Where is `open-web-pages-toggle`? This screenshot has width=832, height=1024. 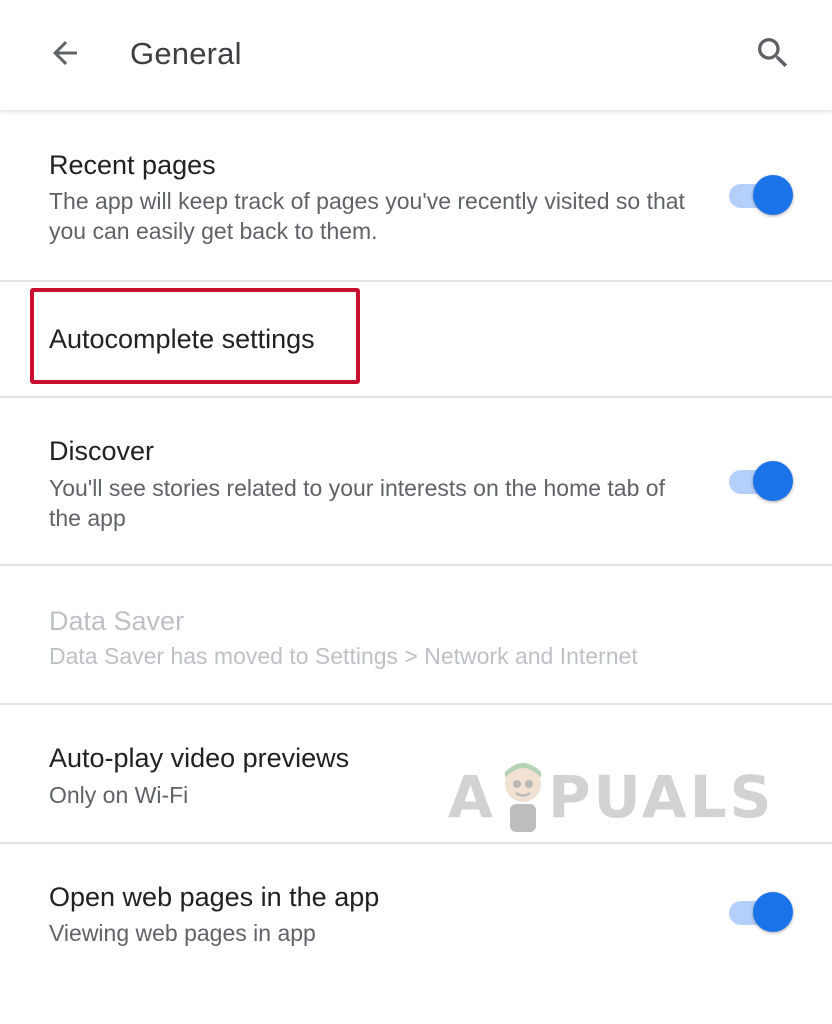
open-web-pages-toggle is located at coordinates (760, 912).